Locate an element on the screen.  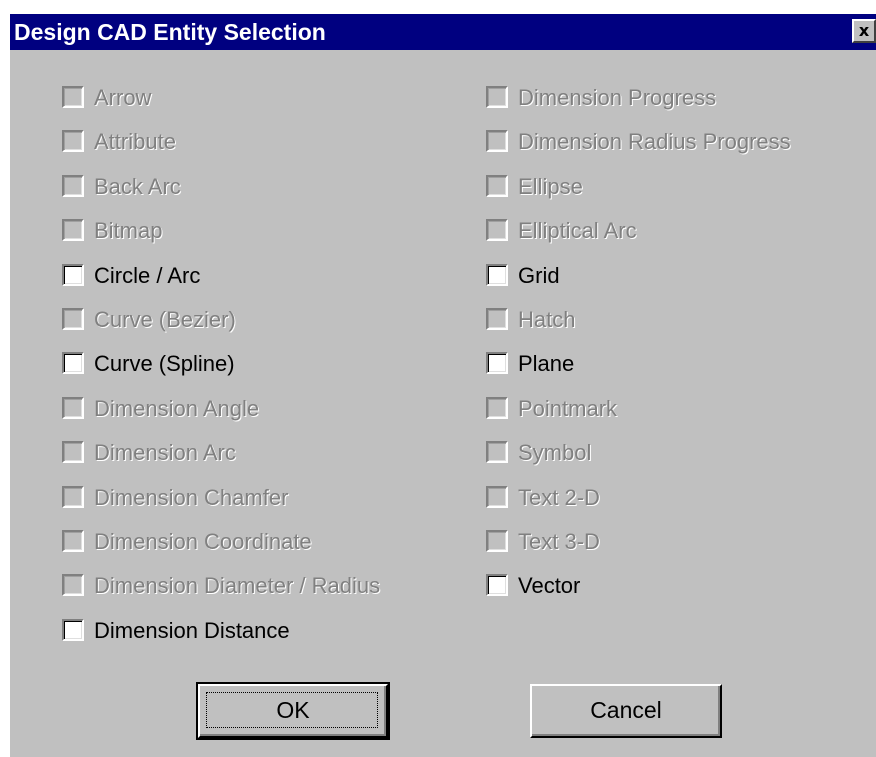
title-bar: Design CAD Entity Selection x is located at coordinates (443, 32).